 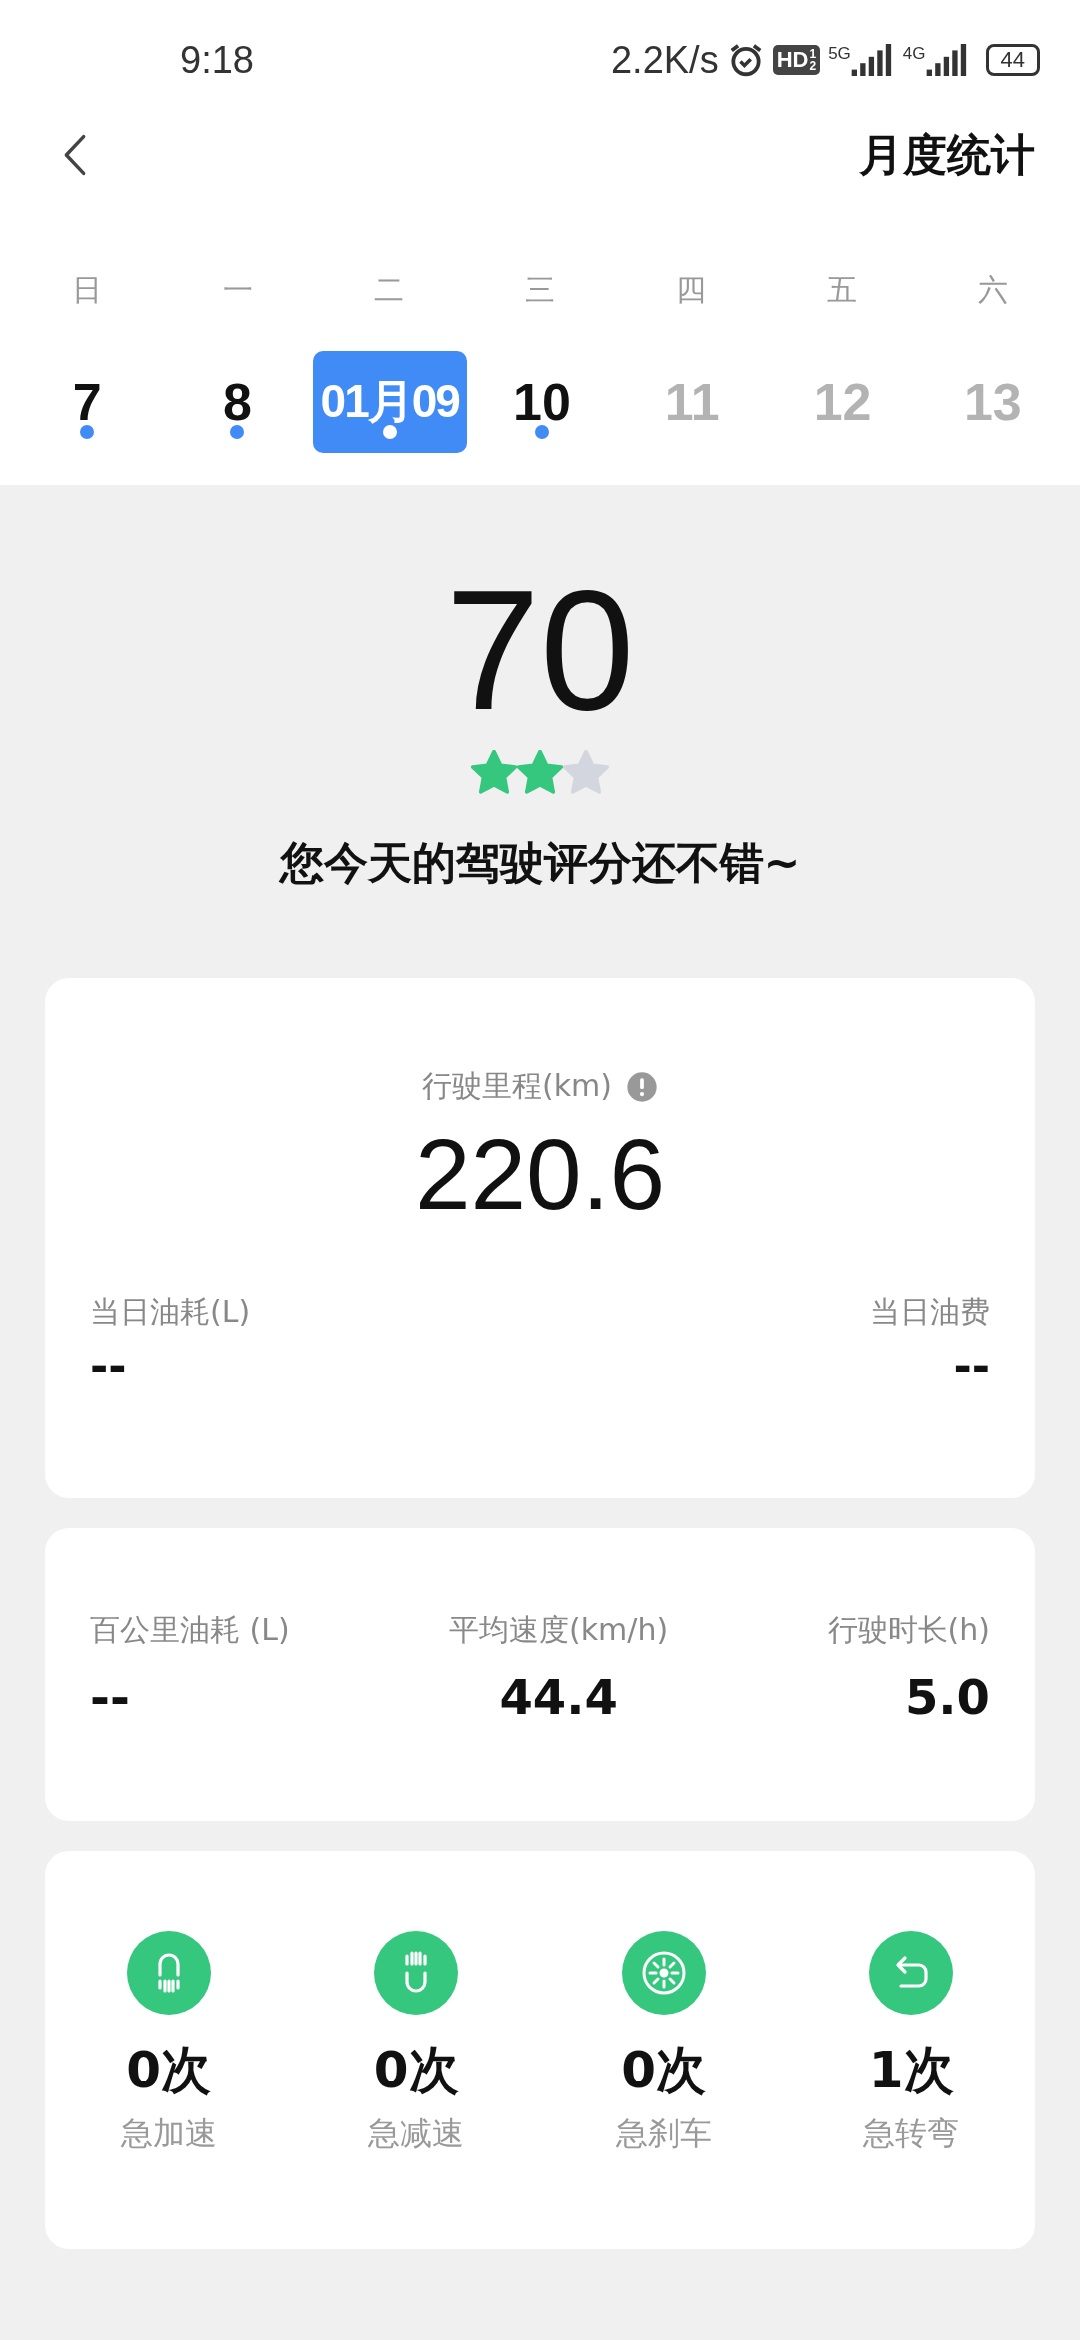 I want to click on date-tab: 8, so click(x=237, y=402).